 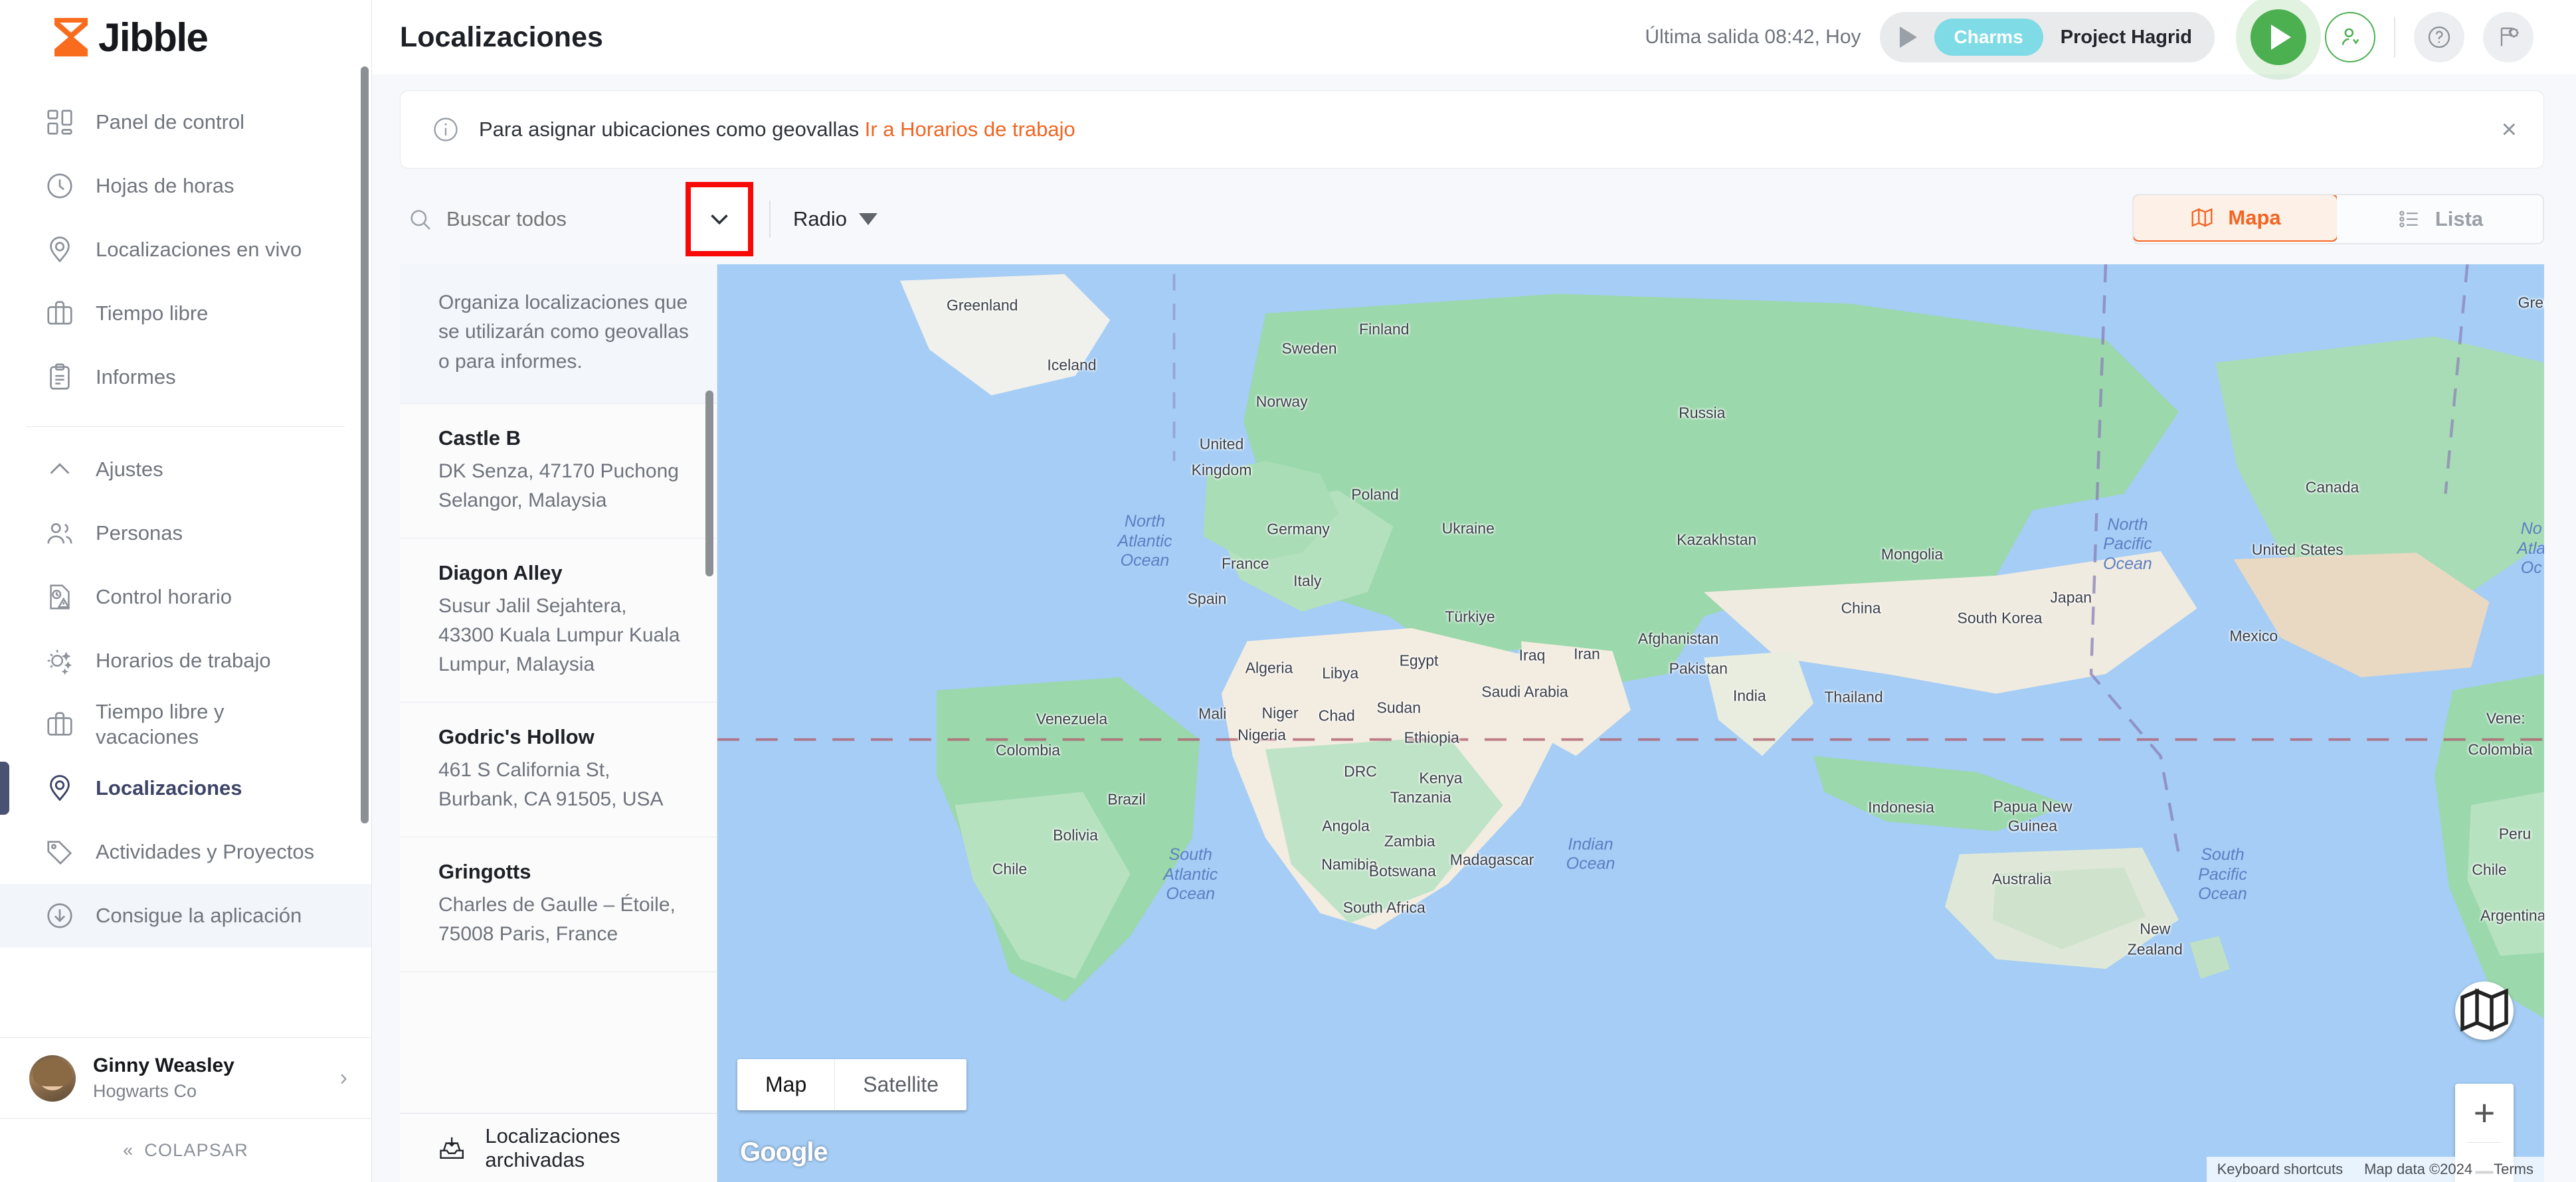 What do you see at coordinates (199, 250) in the screenshot?
I see `sidebar-item-label: Localizaciones en vivo` at bounding box center [199, 250].